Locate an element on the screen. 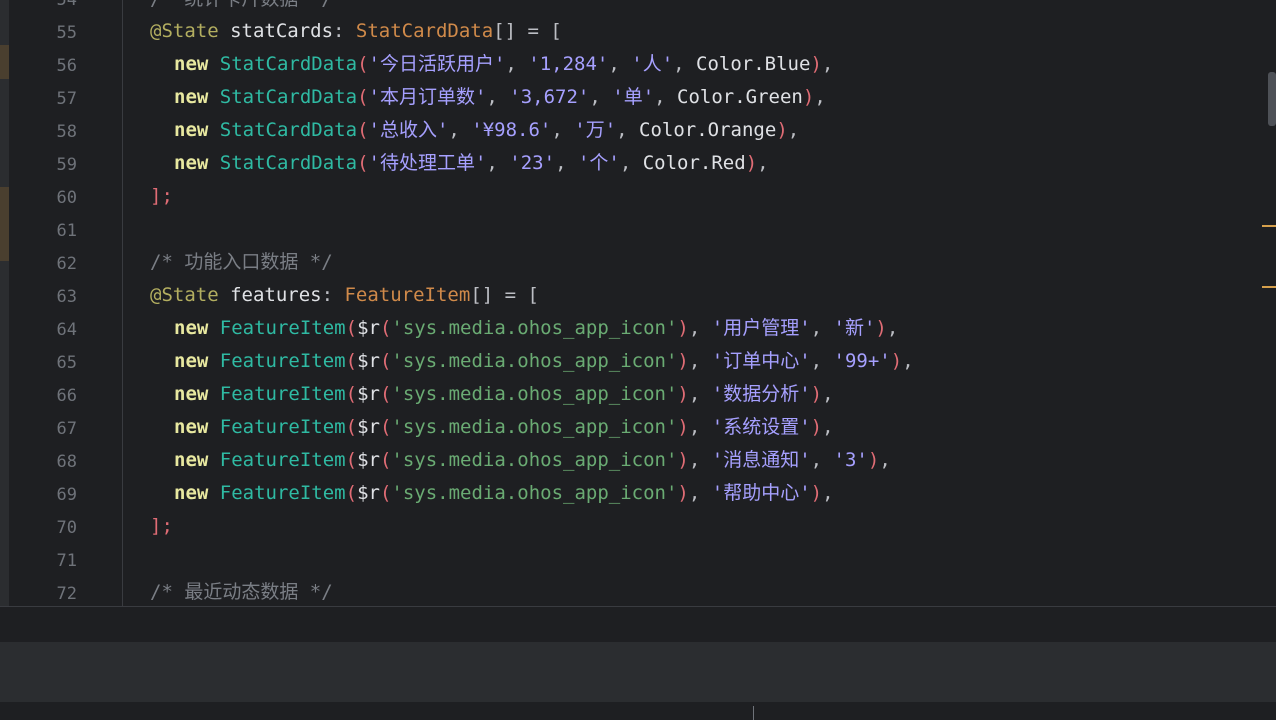 The width and height of the screenshot is (1276, 720). line-number-row: 61 is located at coordinates (634, 230).